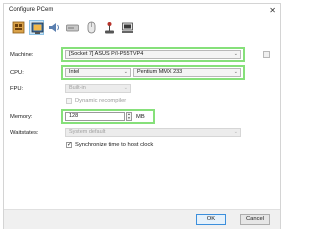  Describe the element at coordinates (211, 219) in the screenshot. I see `ok-button: OK` at that location.